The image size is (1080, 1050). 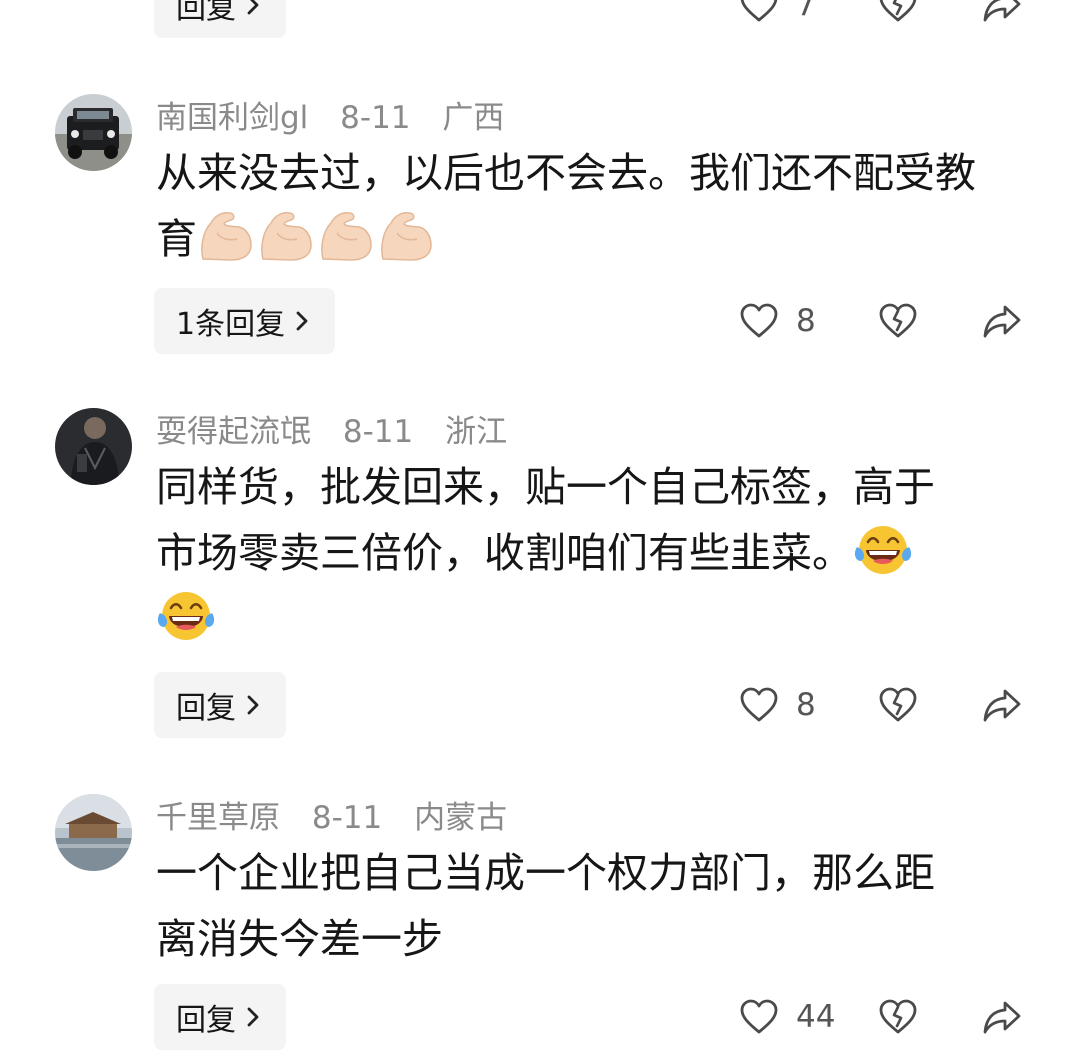 What do you see at coordinates (218, 818) in the screenshot?
I see `username: 千里草原` at bounding box center [218, 818].